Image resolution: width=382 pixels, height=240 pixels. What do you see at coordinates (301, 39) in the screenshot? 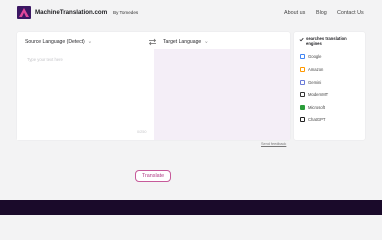
I see `check-icon` at bounding box center [301, 39].